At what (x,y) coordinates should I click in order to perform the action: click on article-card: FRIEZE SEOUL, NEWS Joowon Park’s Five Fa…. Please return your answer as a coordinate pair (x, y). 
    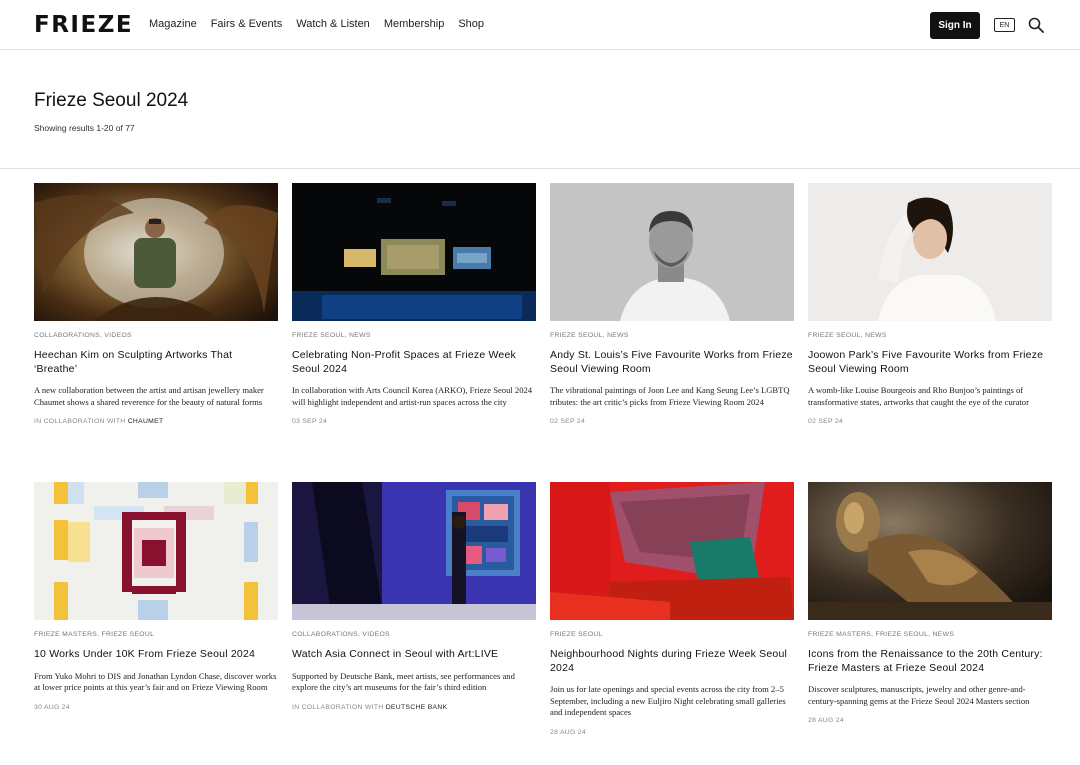
    Looking at the image, I should click on (930, 304).